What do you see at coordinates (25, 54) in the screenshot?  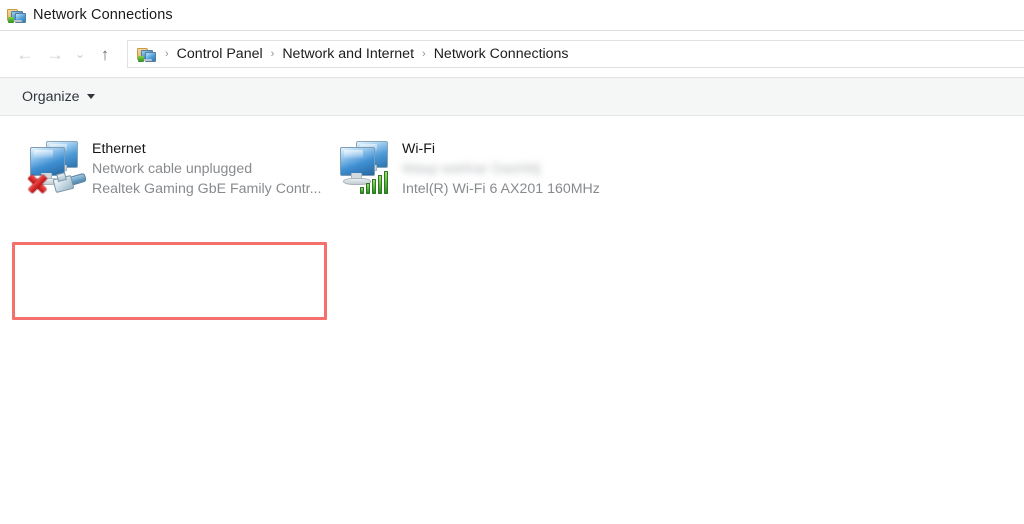 I see `back-icon: ←` at bounding box center [25, 54].